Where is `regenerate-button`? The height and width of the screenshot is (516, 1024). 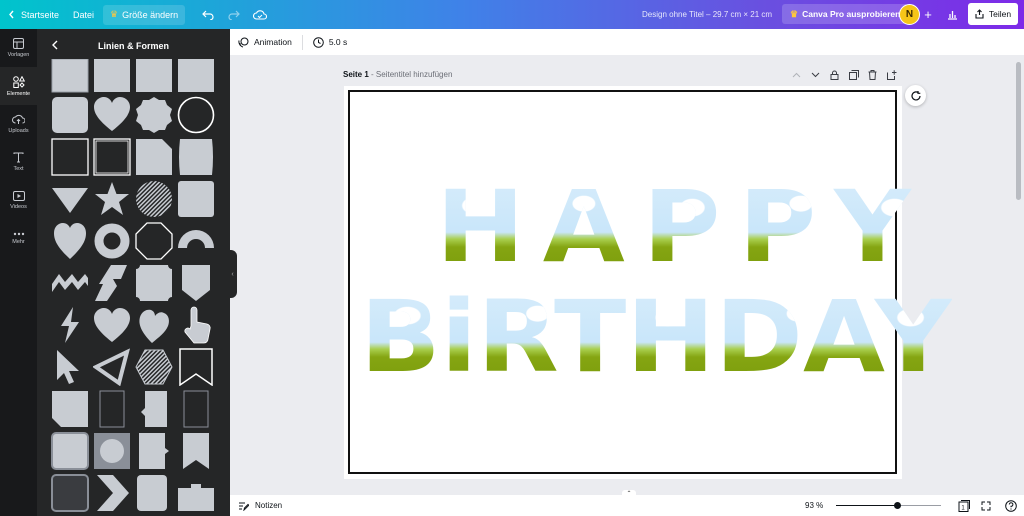 regenerate-button is located at coordinates (915, 95).